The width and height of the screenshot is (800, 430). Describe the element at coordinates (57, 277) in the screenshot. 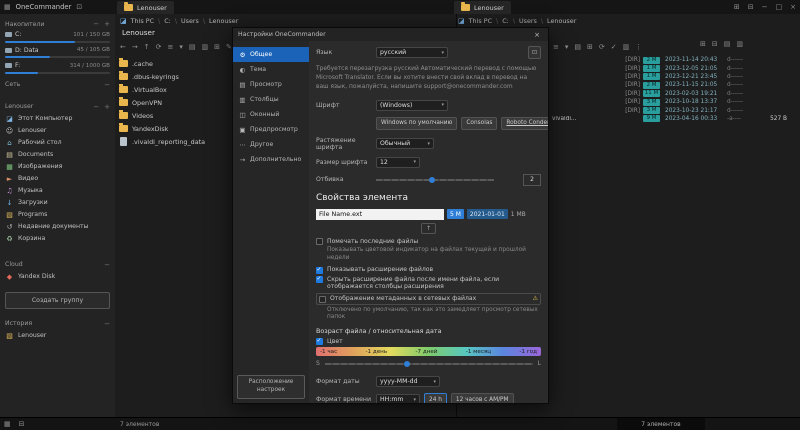

I see `sidebar-item: ◆ Yandex Disk` at that location.